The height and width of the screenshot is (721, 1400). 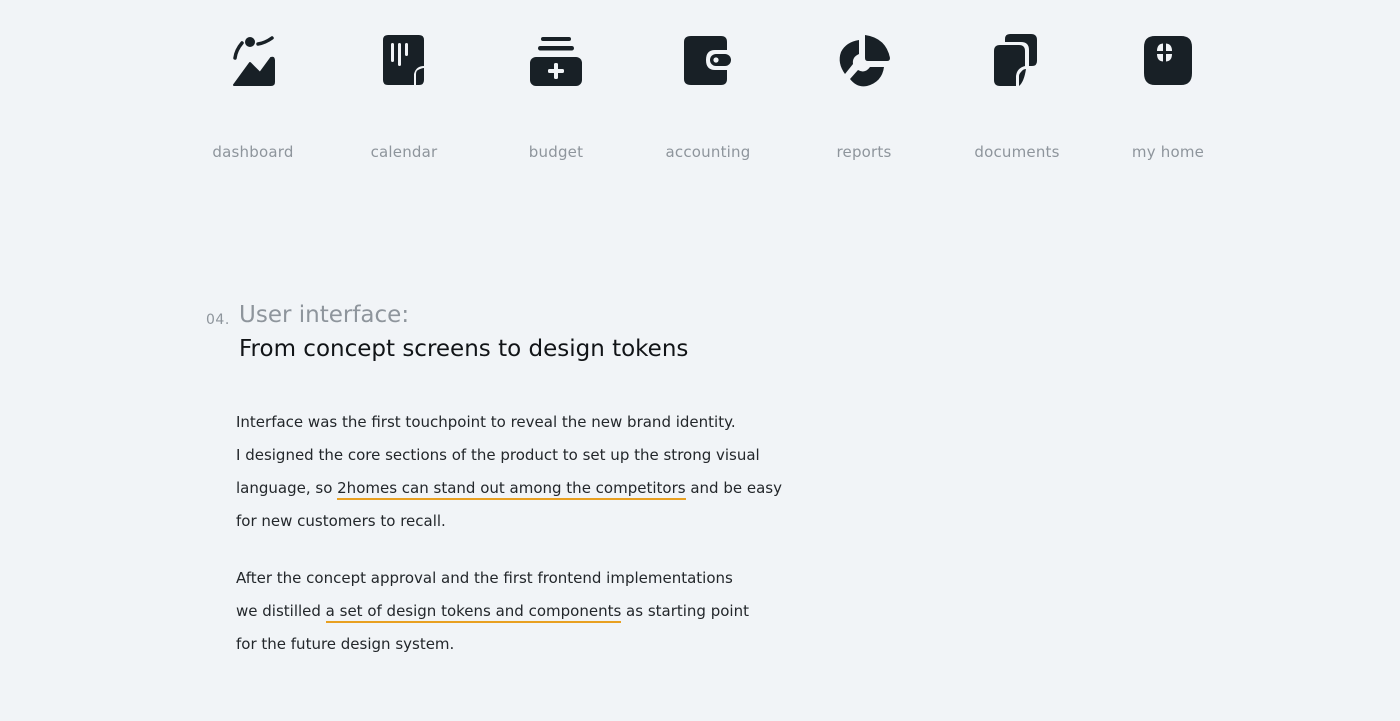 I want to click on icon-label: reports, so click(x=864, y=152).